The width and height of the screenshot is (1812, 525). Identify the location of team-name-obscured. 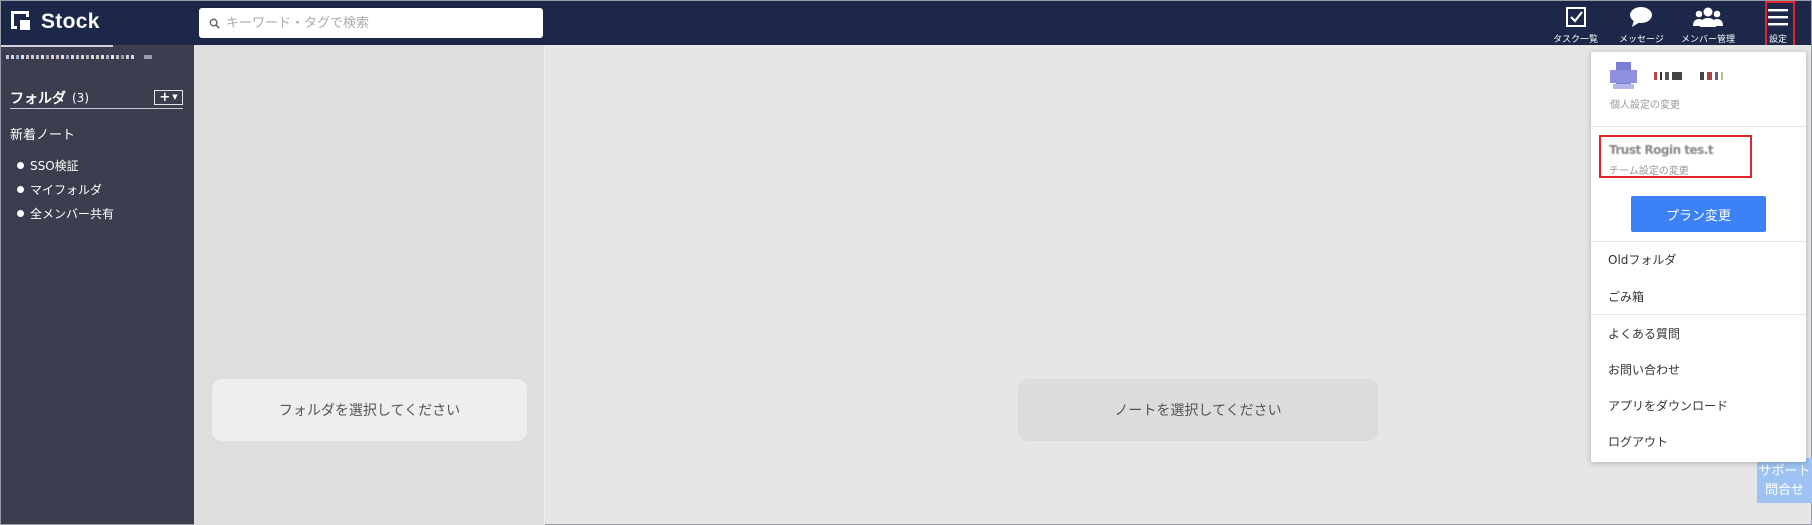
(79, 57).